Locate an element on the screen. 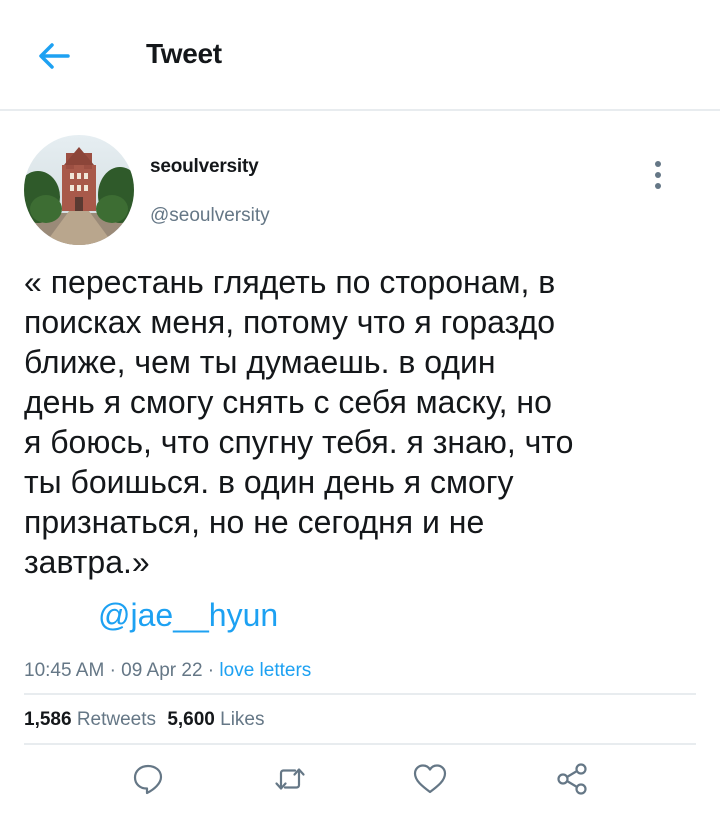  tweet-time: 10:45 AM is located at coordinates (64, 670).